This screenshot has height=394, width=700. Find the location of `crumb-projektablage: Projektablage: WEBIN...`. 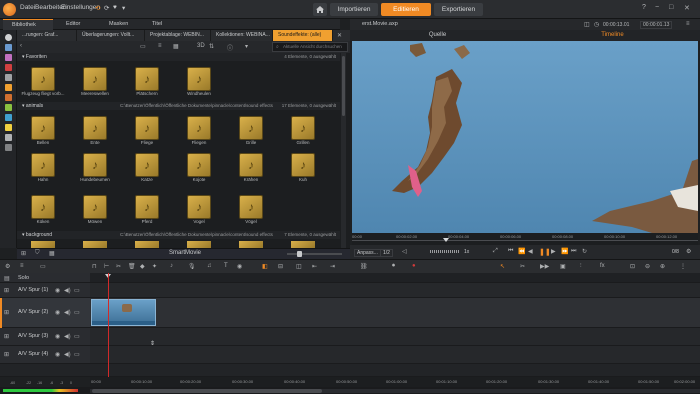

crumb-projektablage: Projektablage: WEBIN... is located at coordinates (178, 35).